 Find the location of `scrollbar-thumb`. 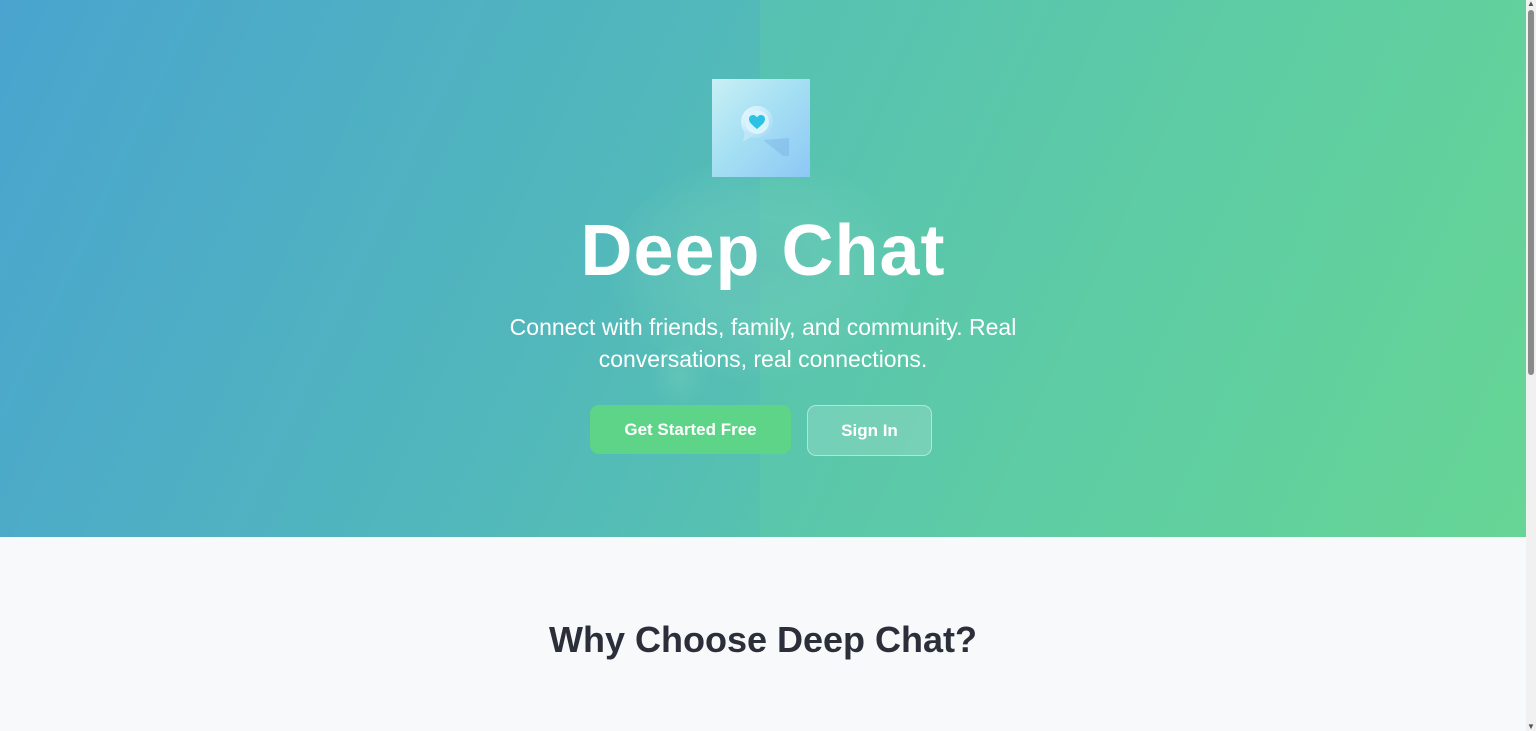

scrollbar-thumb is located at coordinates (1531, 192).